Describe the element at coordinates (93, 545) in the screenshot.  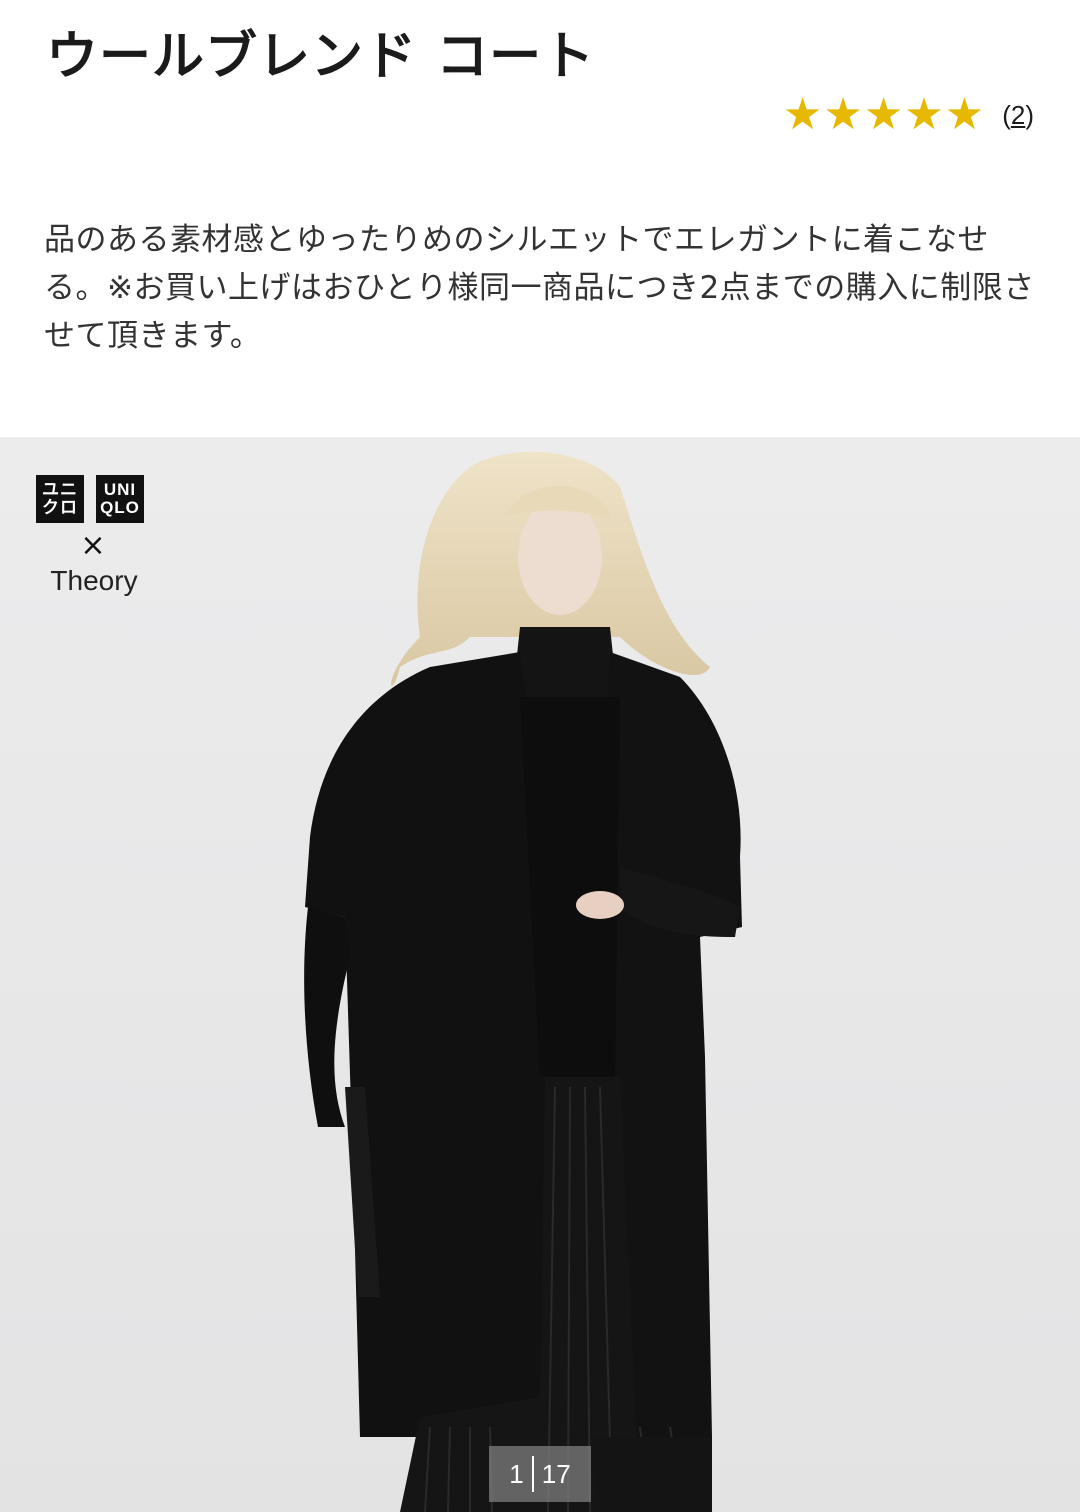
I see `collab-times: ×` at that location.